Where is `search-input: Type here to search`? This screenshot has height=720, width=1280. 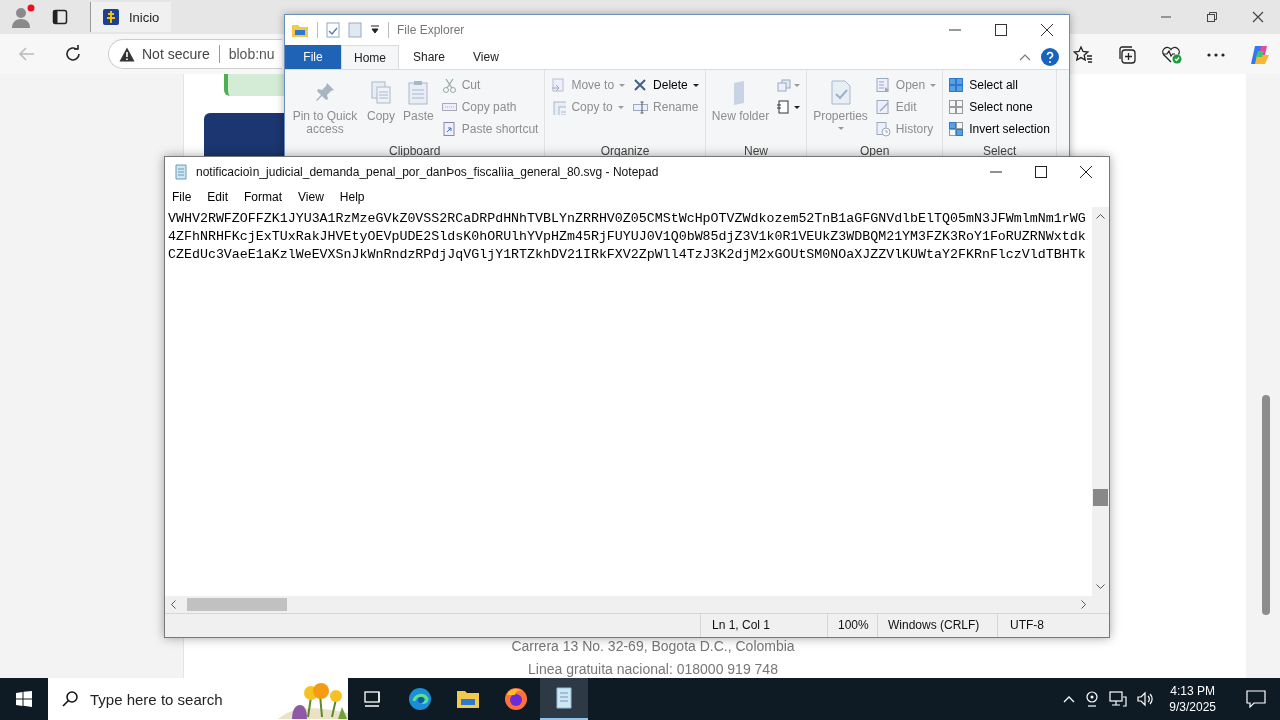
search-input: Type here to search is located at coordinates (170, 699).